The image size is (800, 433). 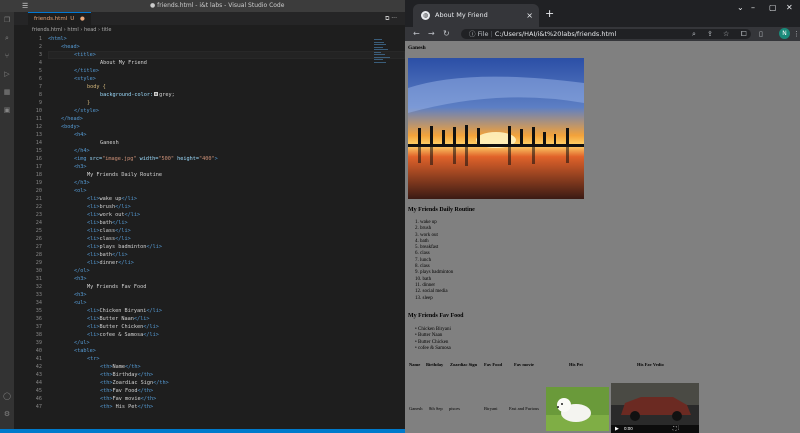 I want to click on breadcrumb-file: friends.html, so click(x=47, y=30).